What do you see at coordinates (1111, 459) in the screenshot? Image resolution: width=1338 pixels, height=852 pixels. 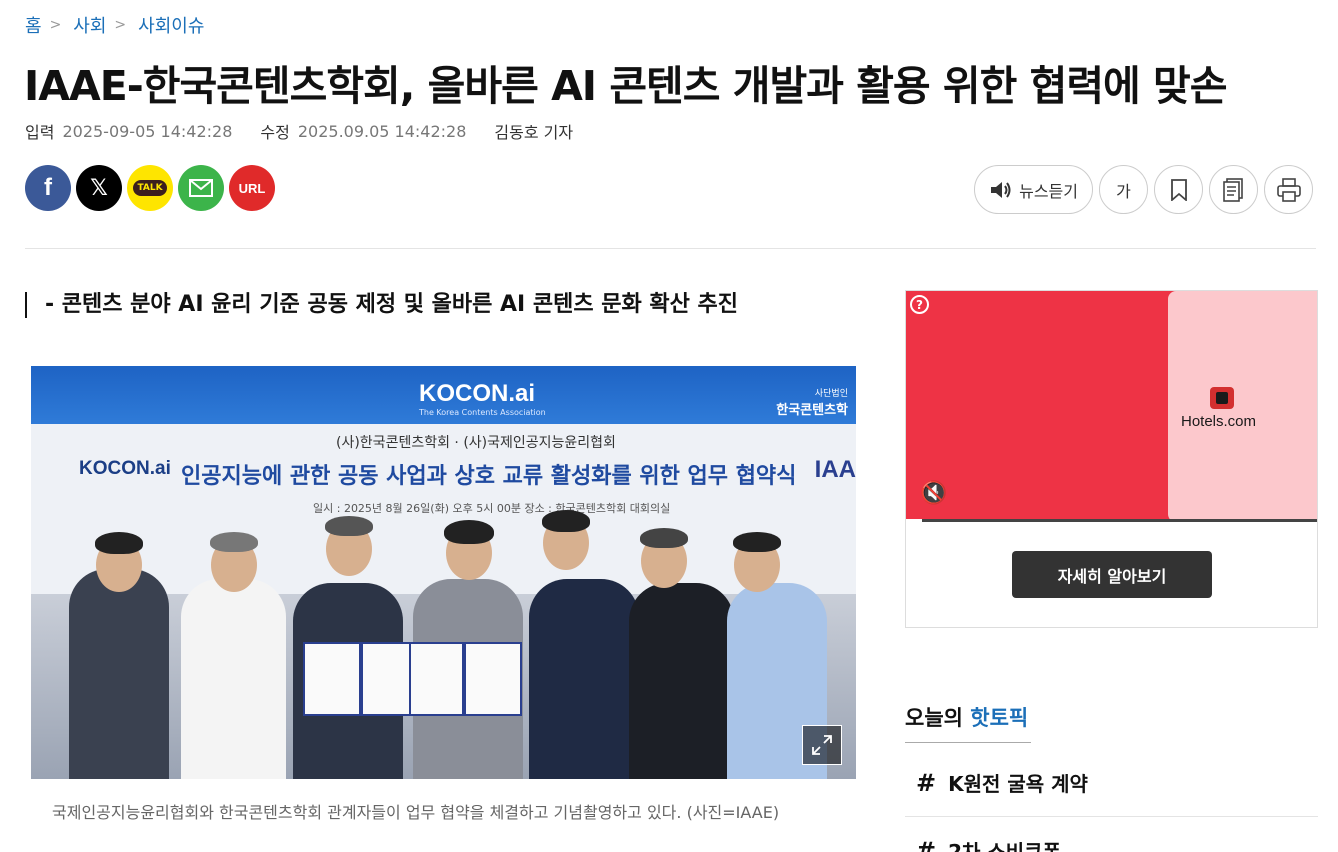 I see `advertisement: ? Hotels.com 🔇 자세히 알아보기` at bounding box center [1111, 459].